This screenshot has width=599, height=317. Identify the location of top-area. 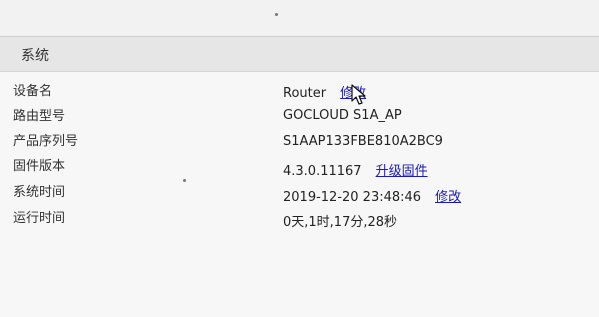
(299, 18).